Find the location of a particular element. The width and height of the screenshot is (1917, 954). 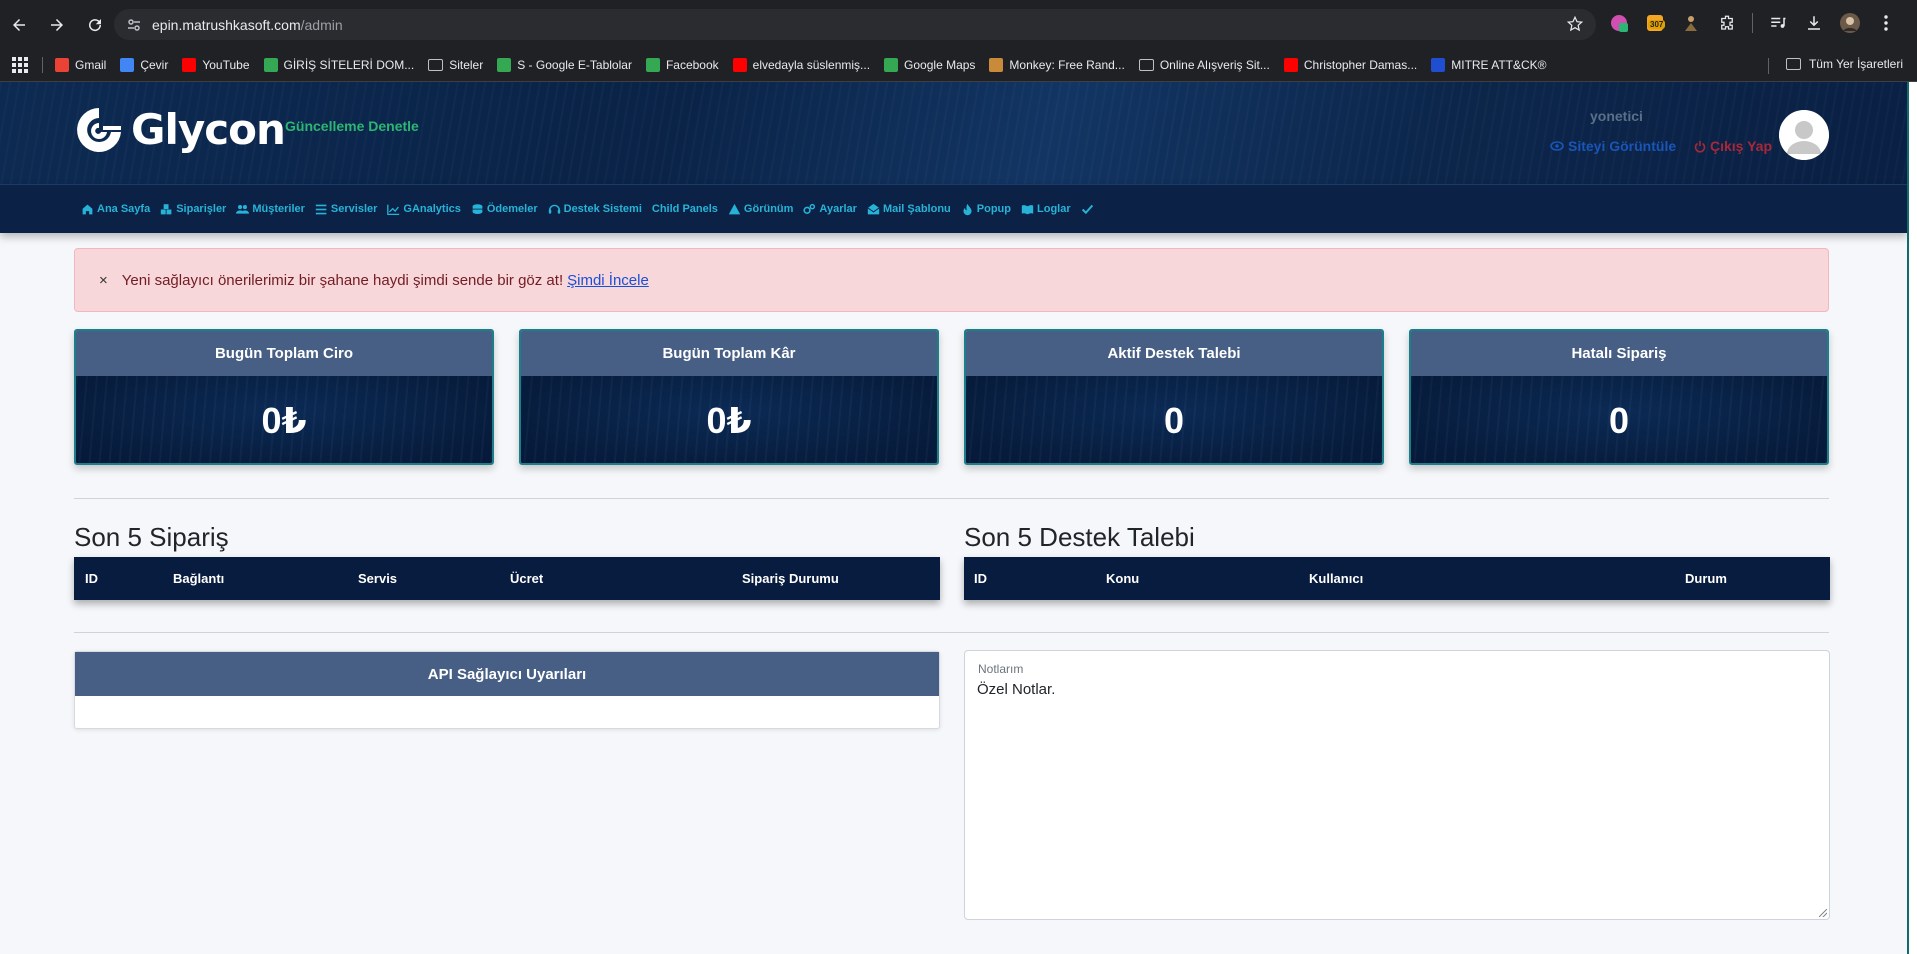

colorful-extension-icon is located at coordinates (1619, 23).